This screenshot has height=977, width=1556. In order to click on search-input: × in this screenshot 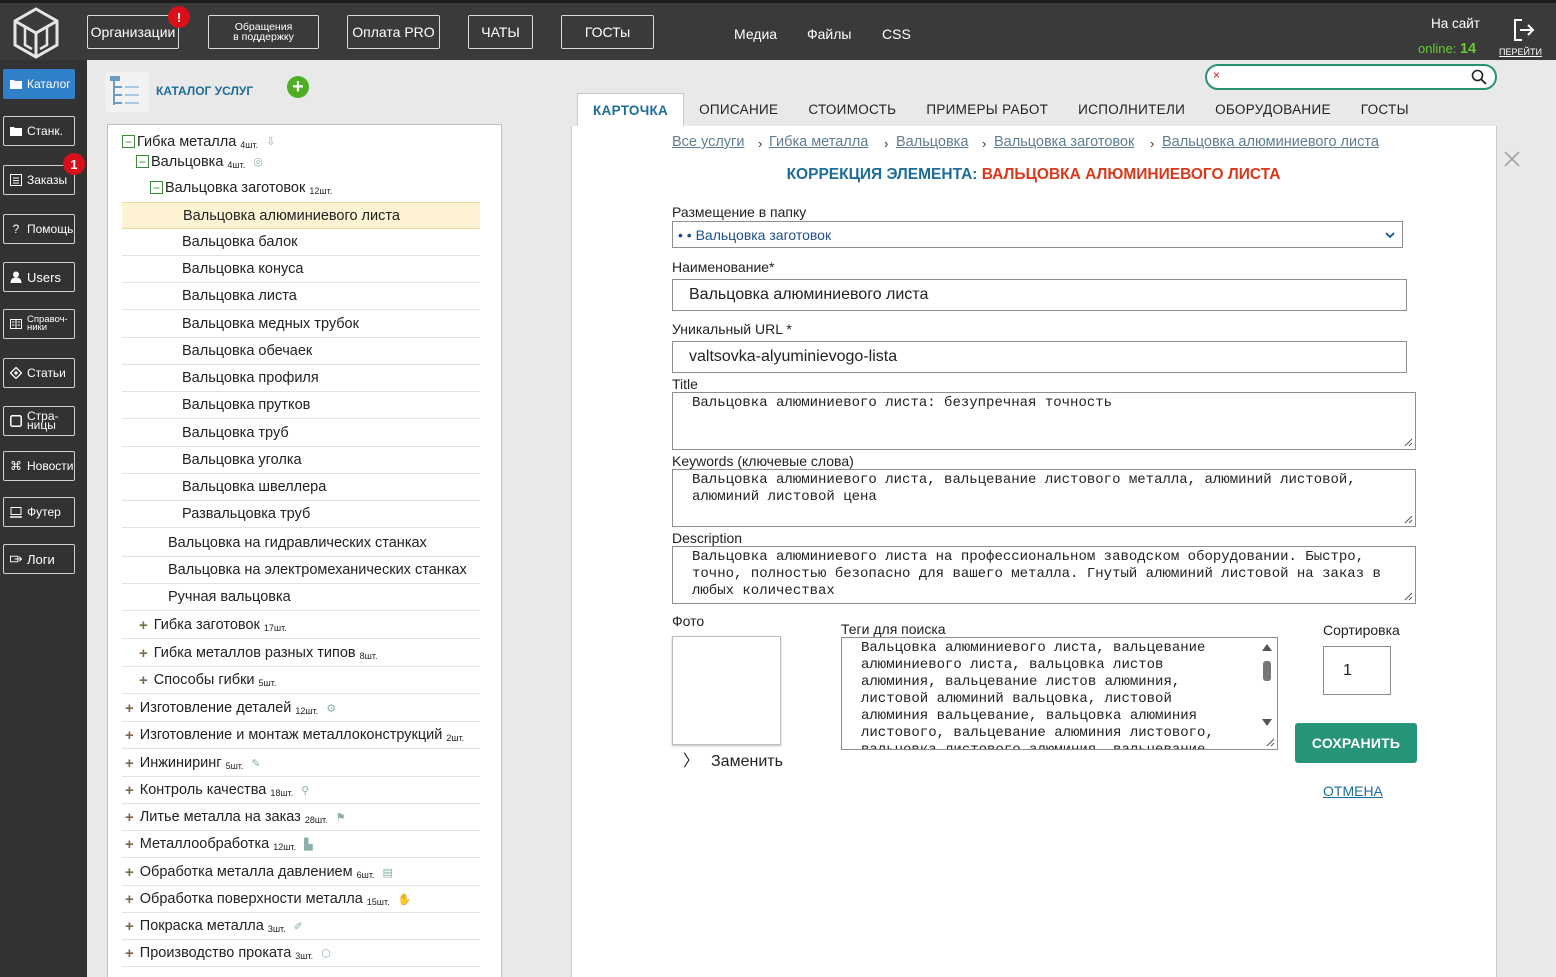, I will do `click(1351, 77)`.